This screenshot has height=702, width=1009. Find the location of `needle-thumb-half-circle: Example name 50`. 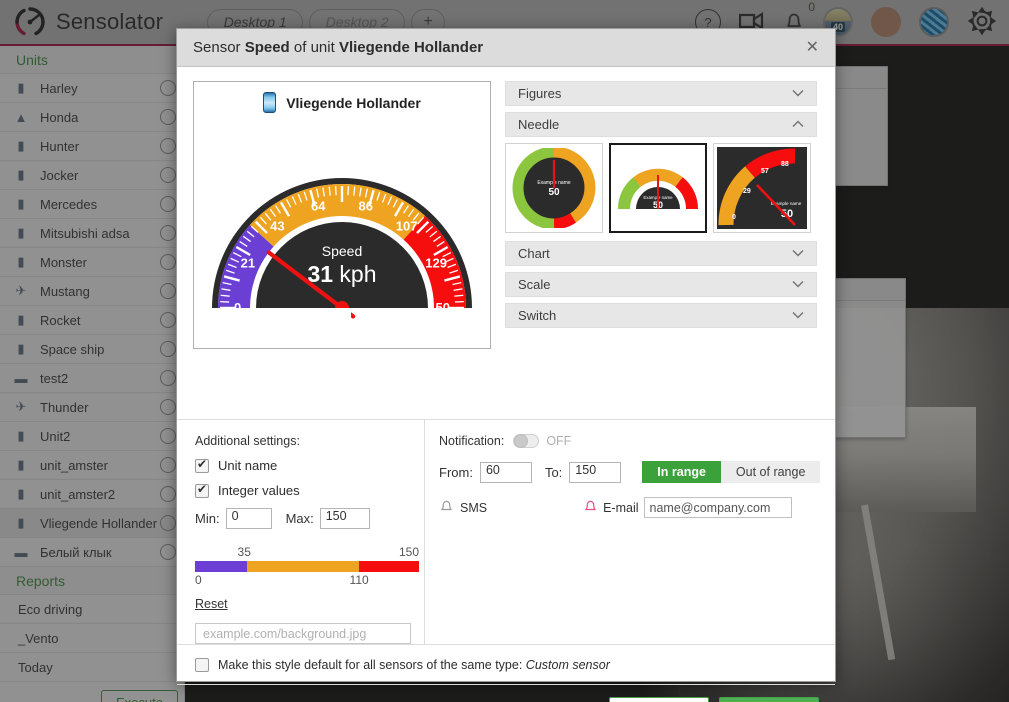

needle-thumb-half-circle: Example name 50 is located at coordinates (658, 188).